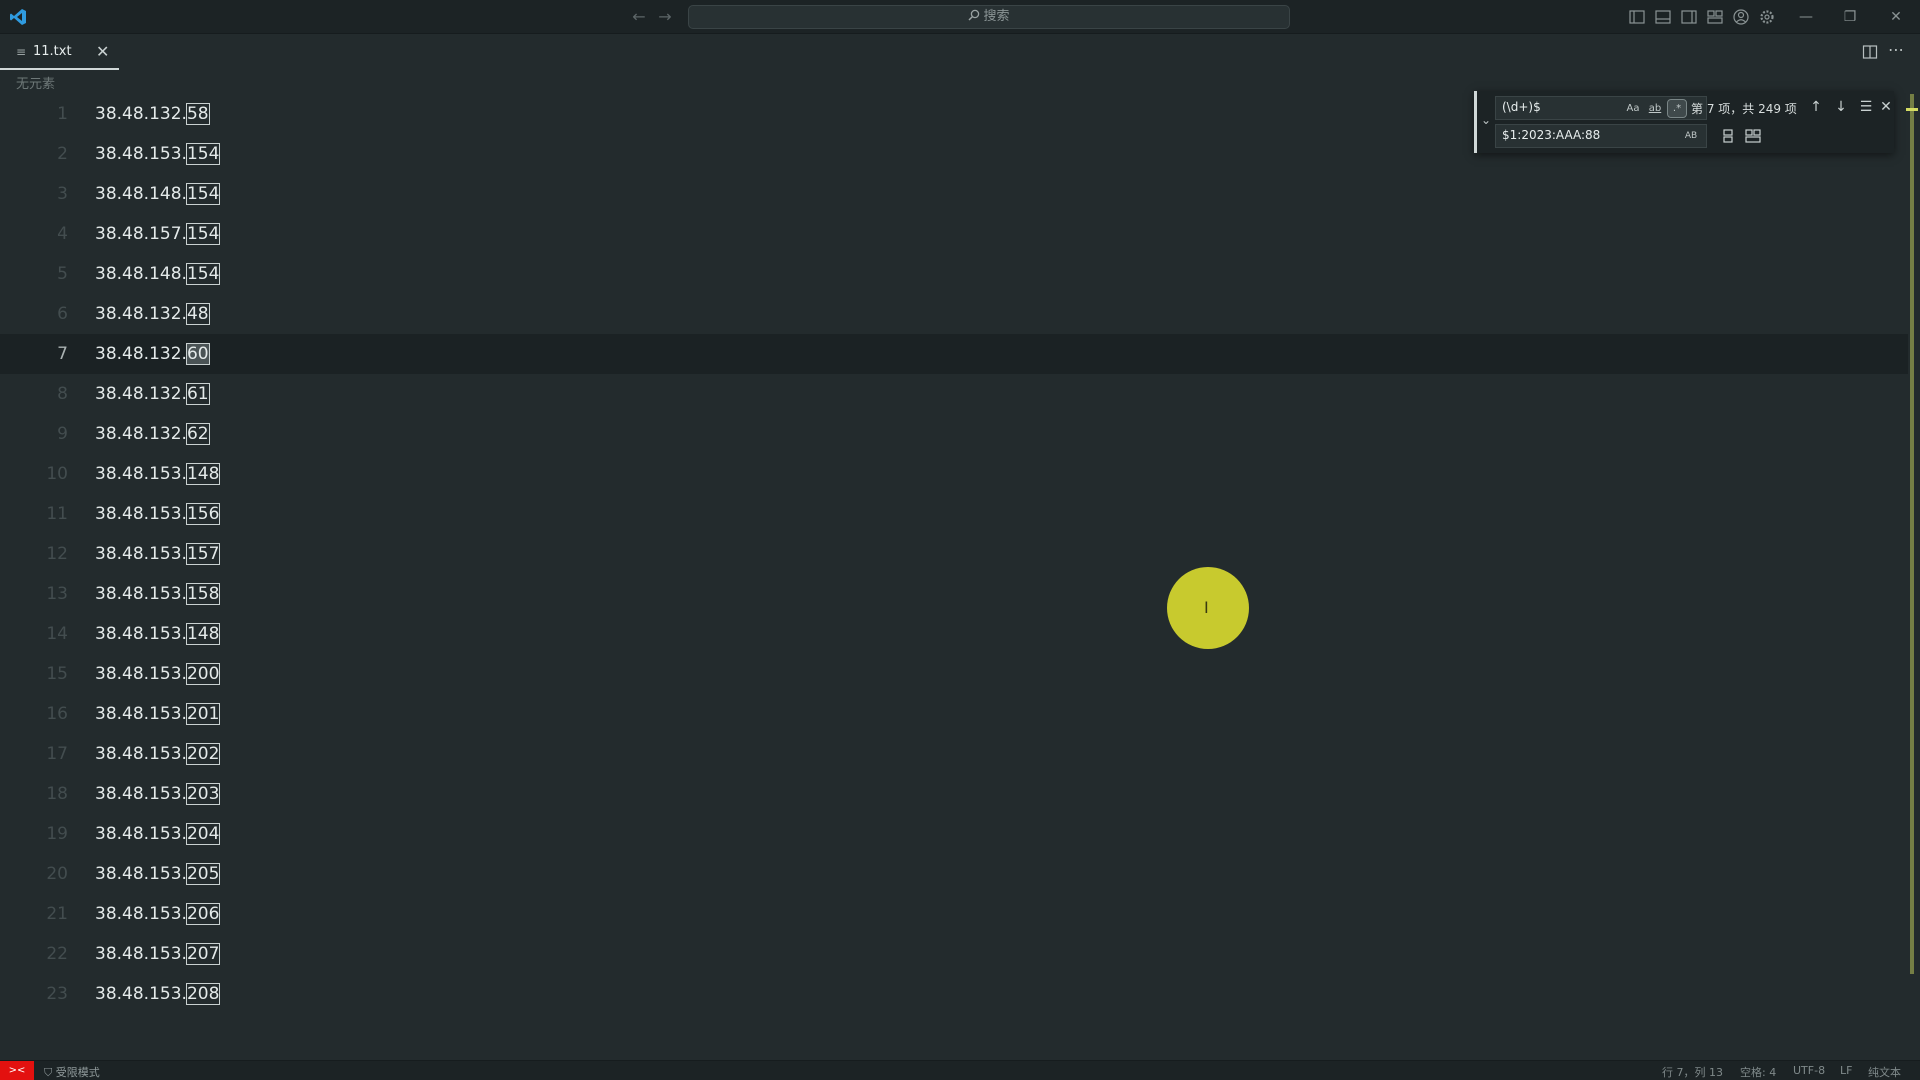  What do you see at coordinates (954, 634) in the screenshot?
I see `editor-line: 14 38.48.153.148` at bounding box center [954, 634].